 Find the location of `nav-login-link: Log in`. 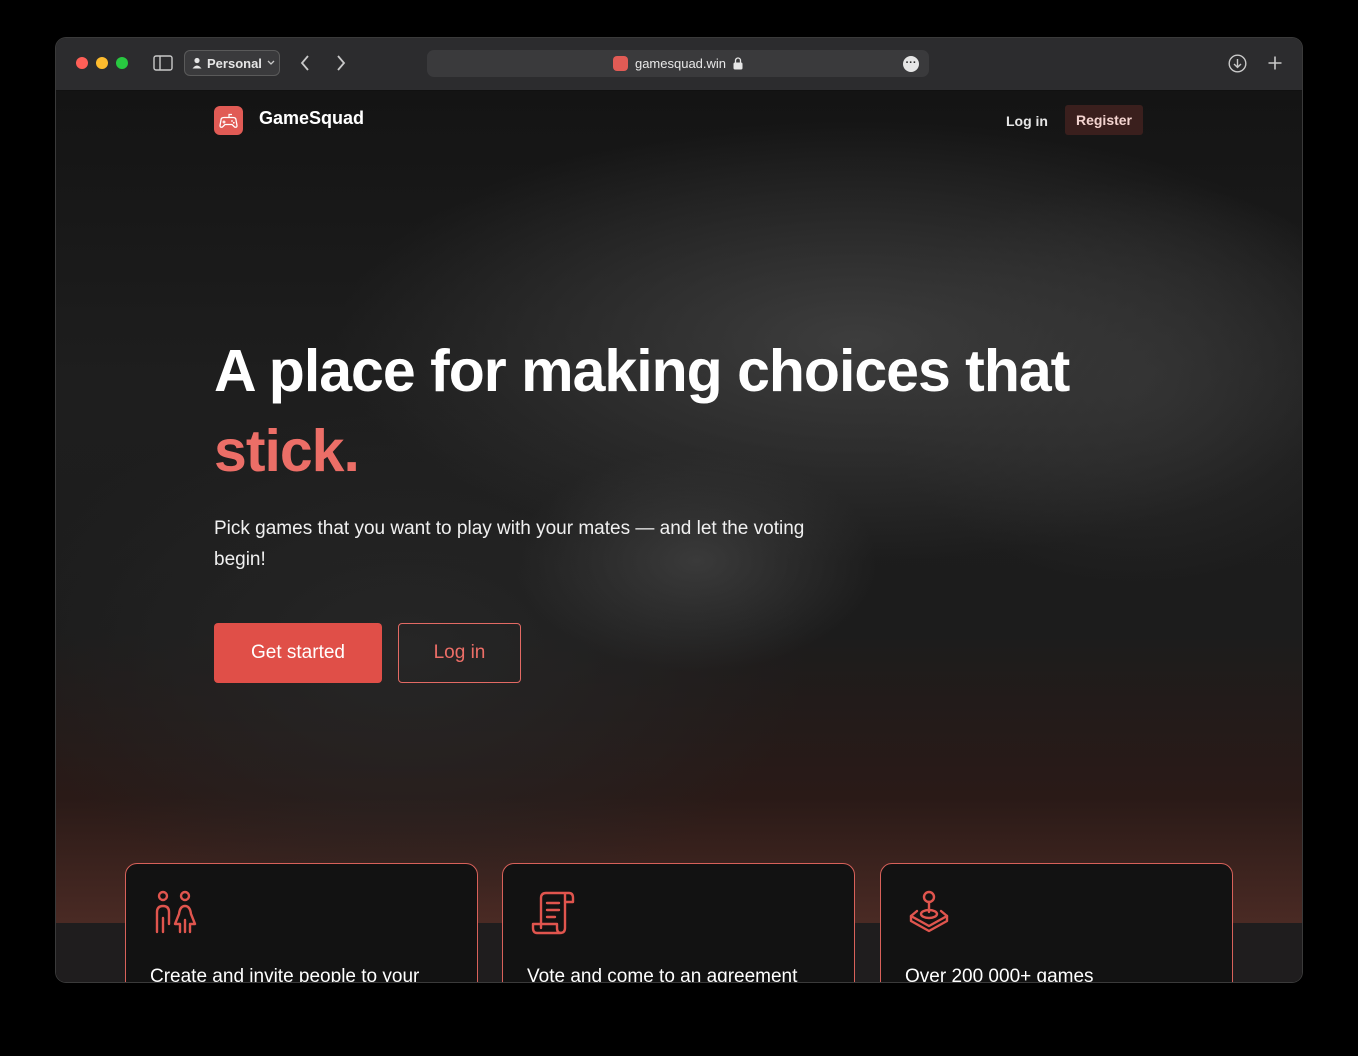

nav-login-link: Log in is located at coordinates (1027, 121).